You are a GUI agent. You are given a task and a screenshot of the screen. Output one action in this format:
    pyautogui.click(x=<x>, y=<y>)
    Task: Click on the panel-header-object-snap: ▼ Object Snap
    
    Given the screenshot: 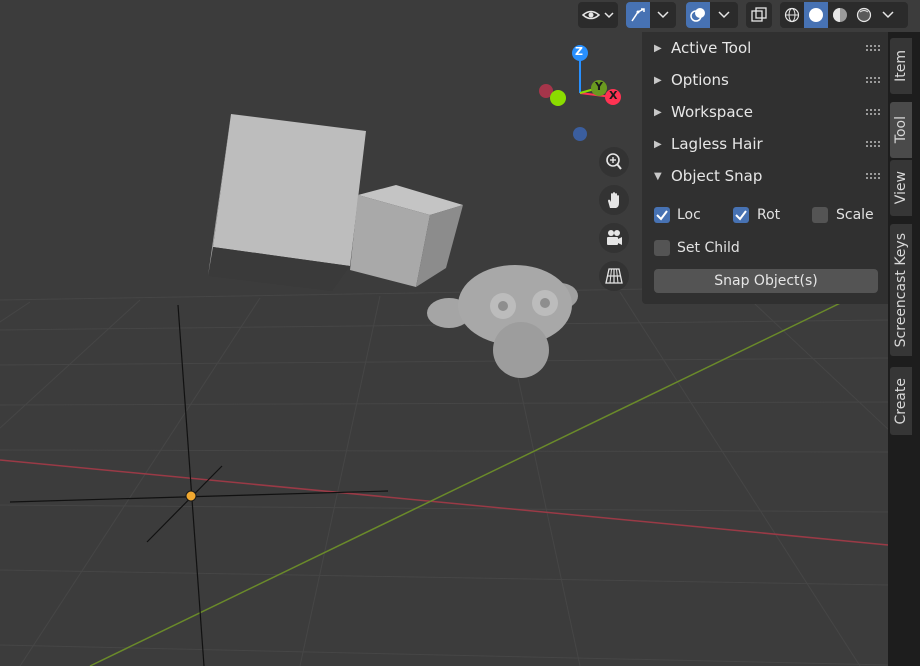 What is the action you would take?
    pyautogui.click(x=765, y=176)
    